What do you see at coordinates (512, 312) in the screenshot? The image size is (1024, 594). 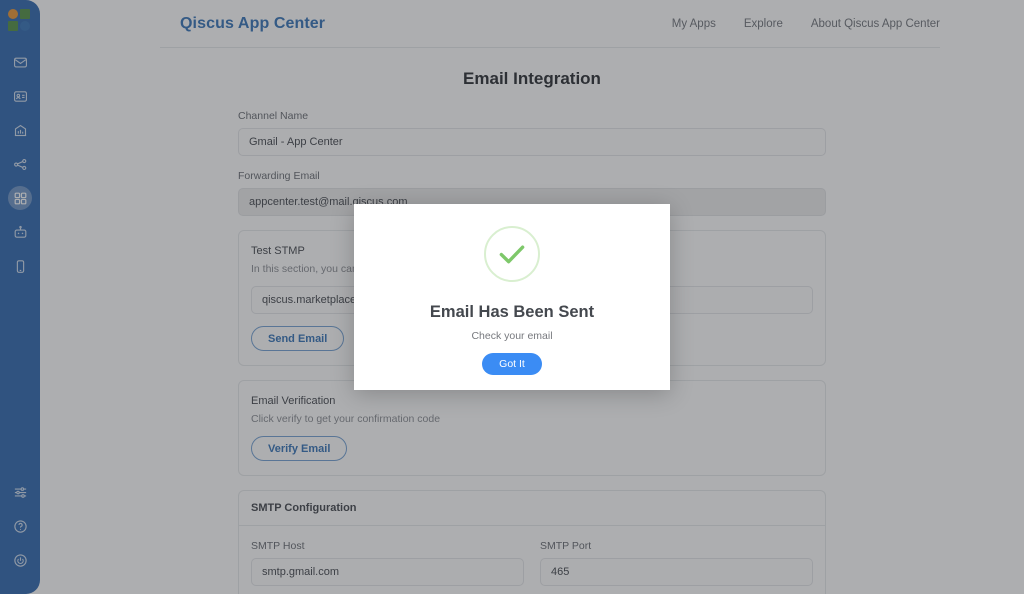 I see `modal-title: Email Has Been Sent` at bounding box center [512, 312].